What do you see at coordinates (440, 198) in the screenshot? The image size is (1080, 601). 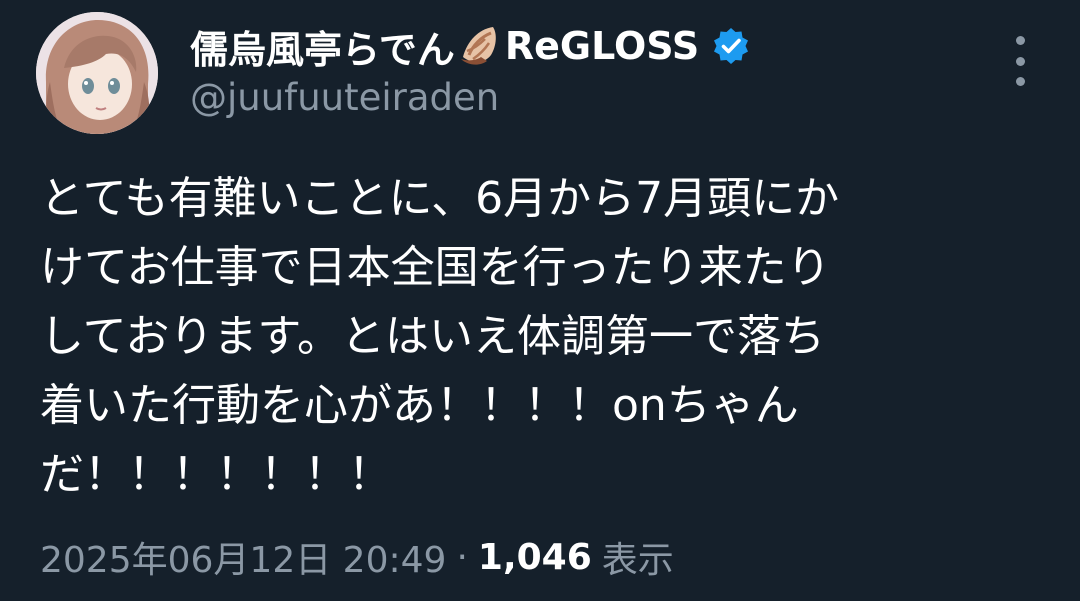 I see `tweet-text-line: とても有難いことに、6月から7月頭にか` at bounding box center [440, 198].